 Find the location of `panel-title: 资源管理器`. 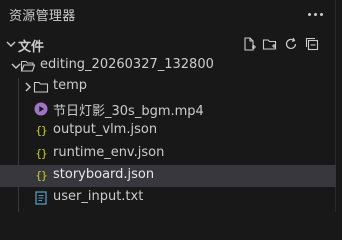

panel-title: 资源管理器 is located at coordinates (42, 16).